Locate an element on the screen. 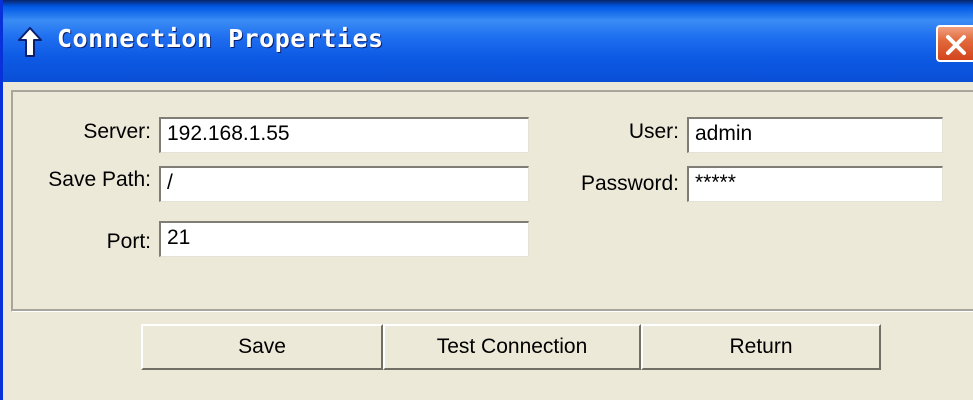 This screenshot has height=400, width=973. user-label: User: is located at coordinates (653, 131).